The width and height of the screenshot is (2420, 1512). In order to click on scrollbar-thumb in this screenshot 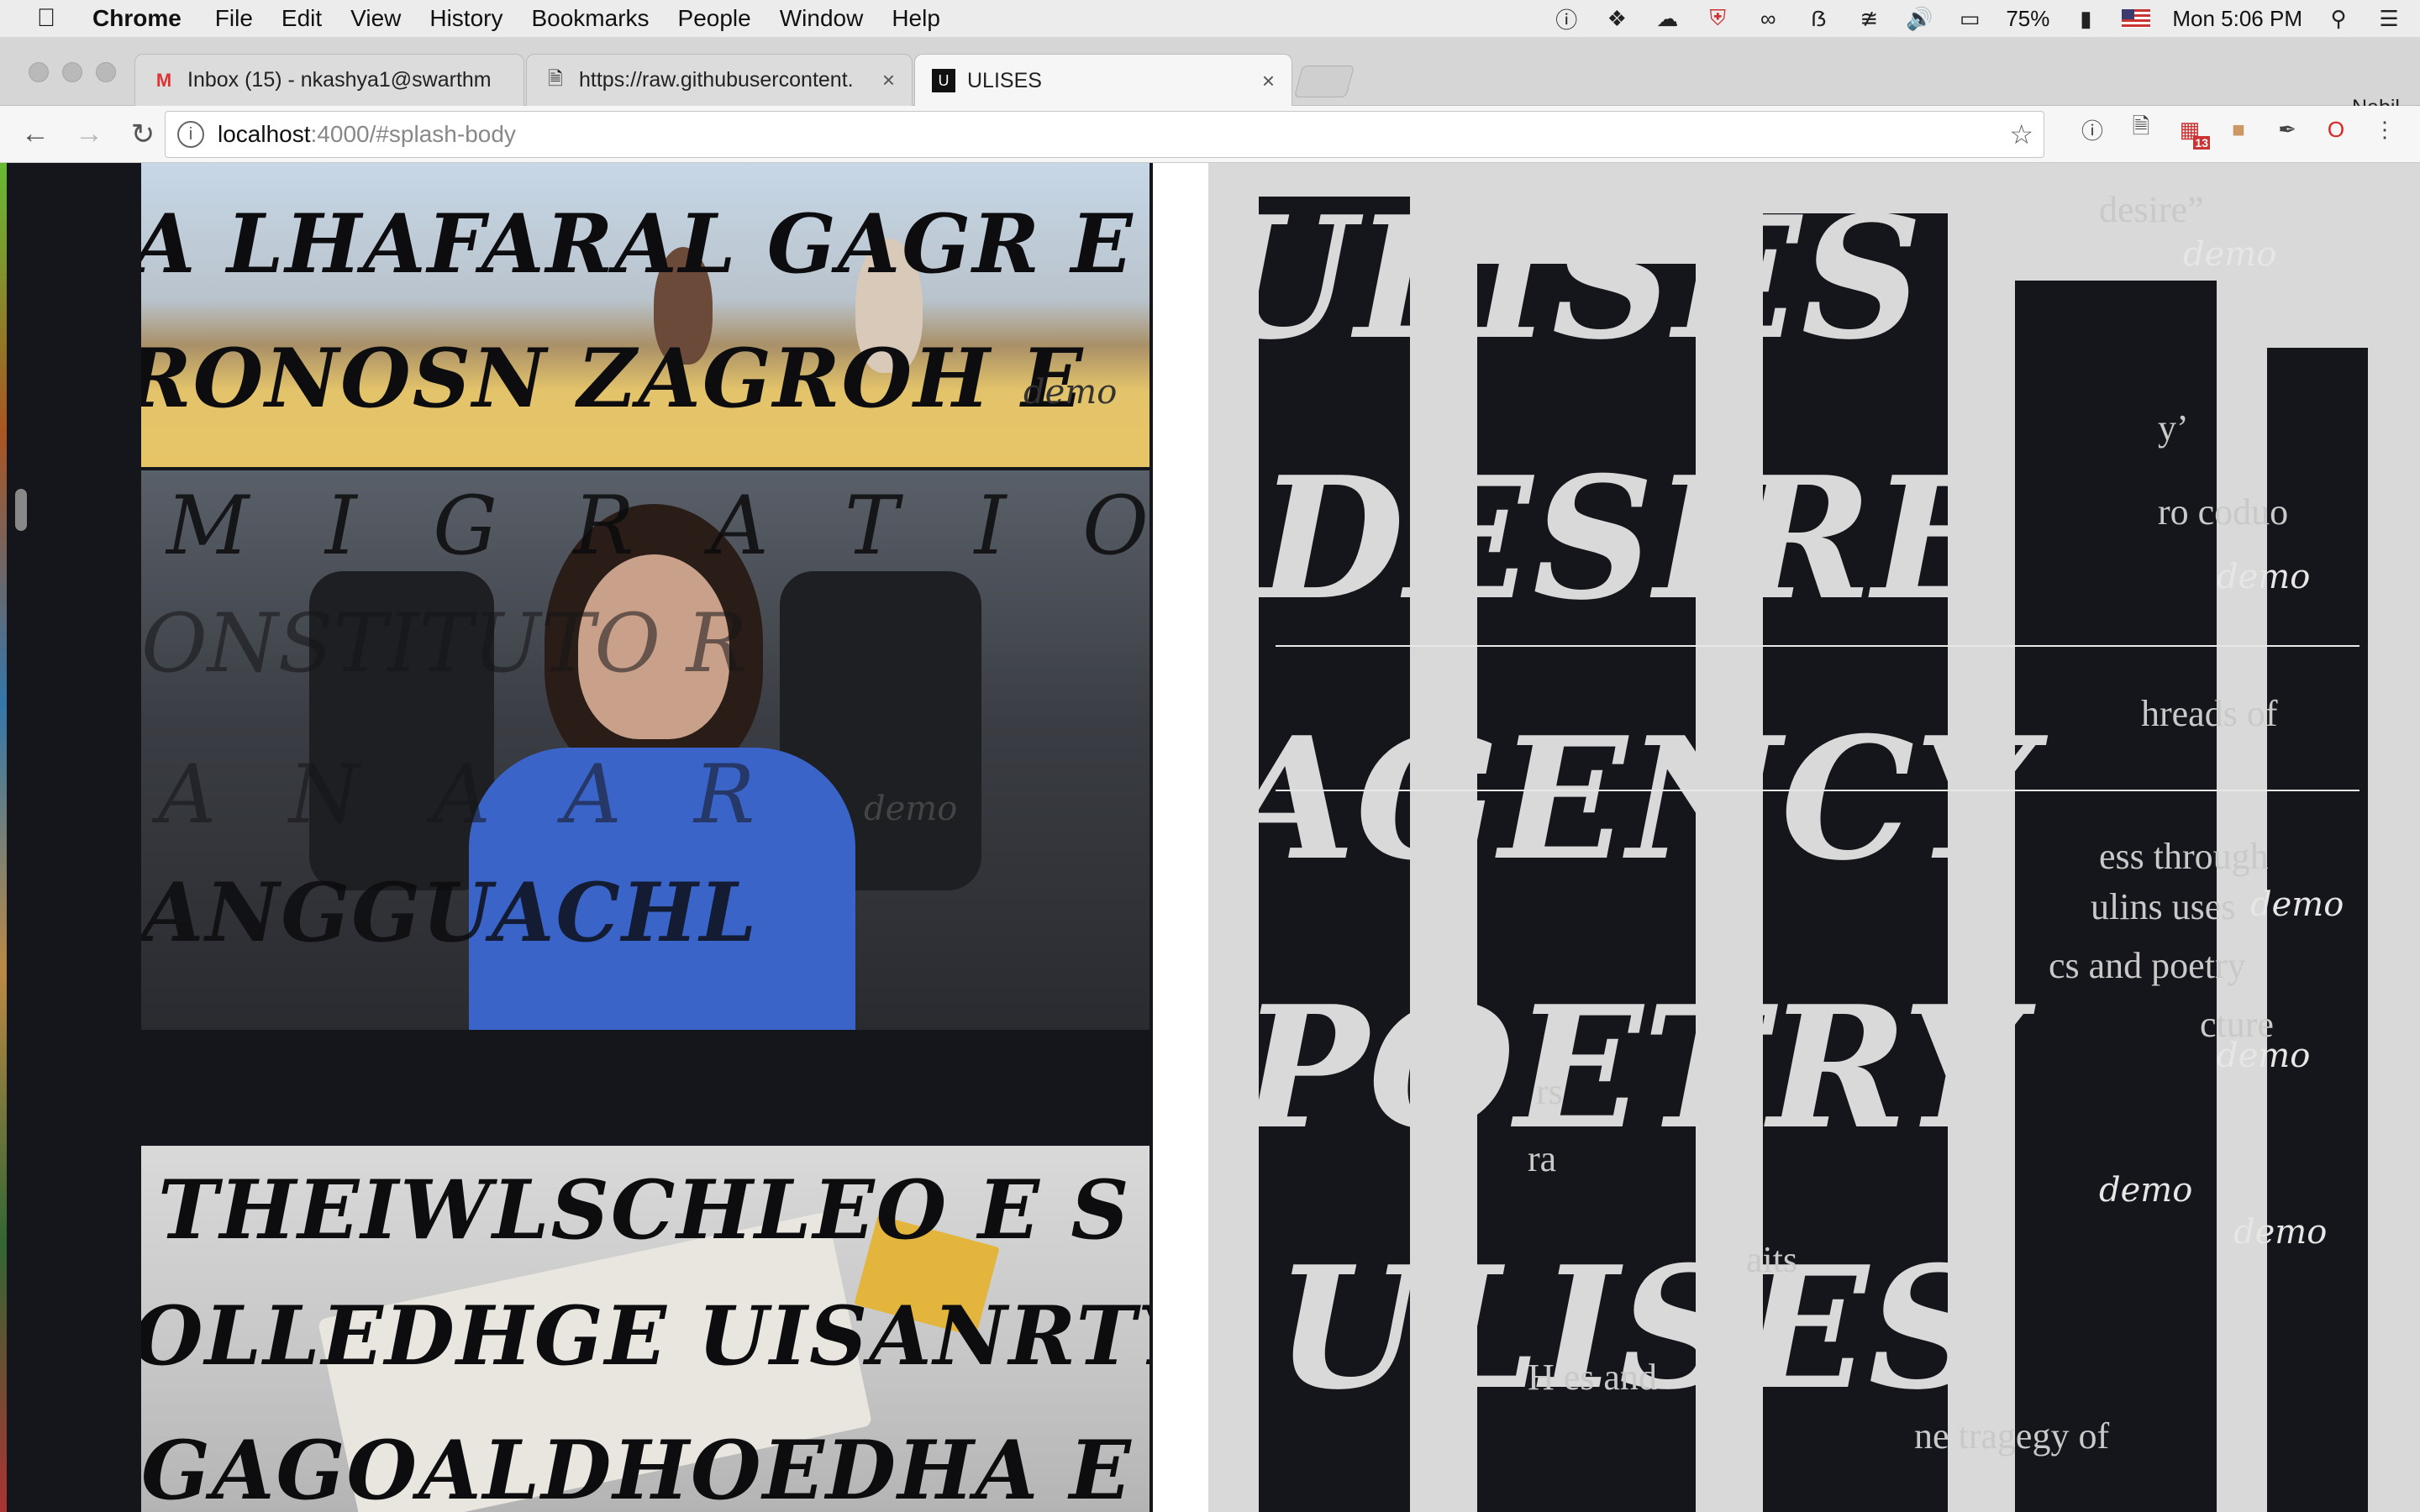, I will do `click(21, 510)`.